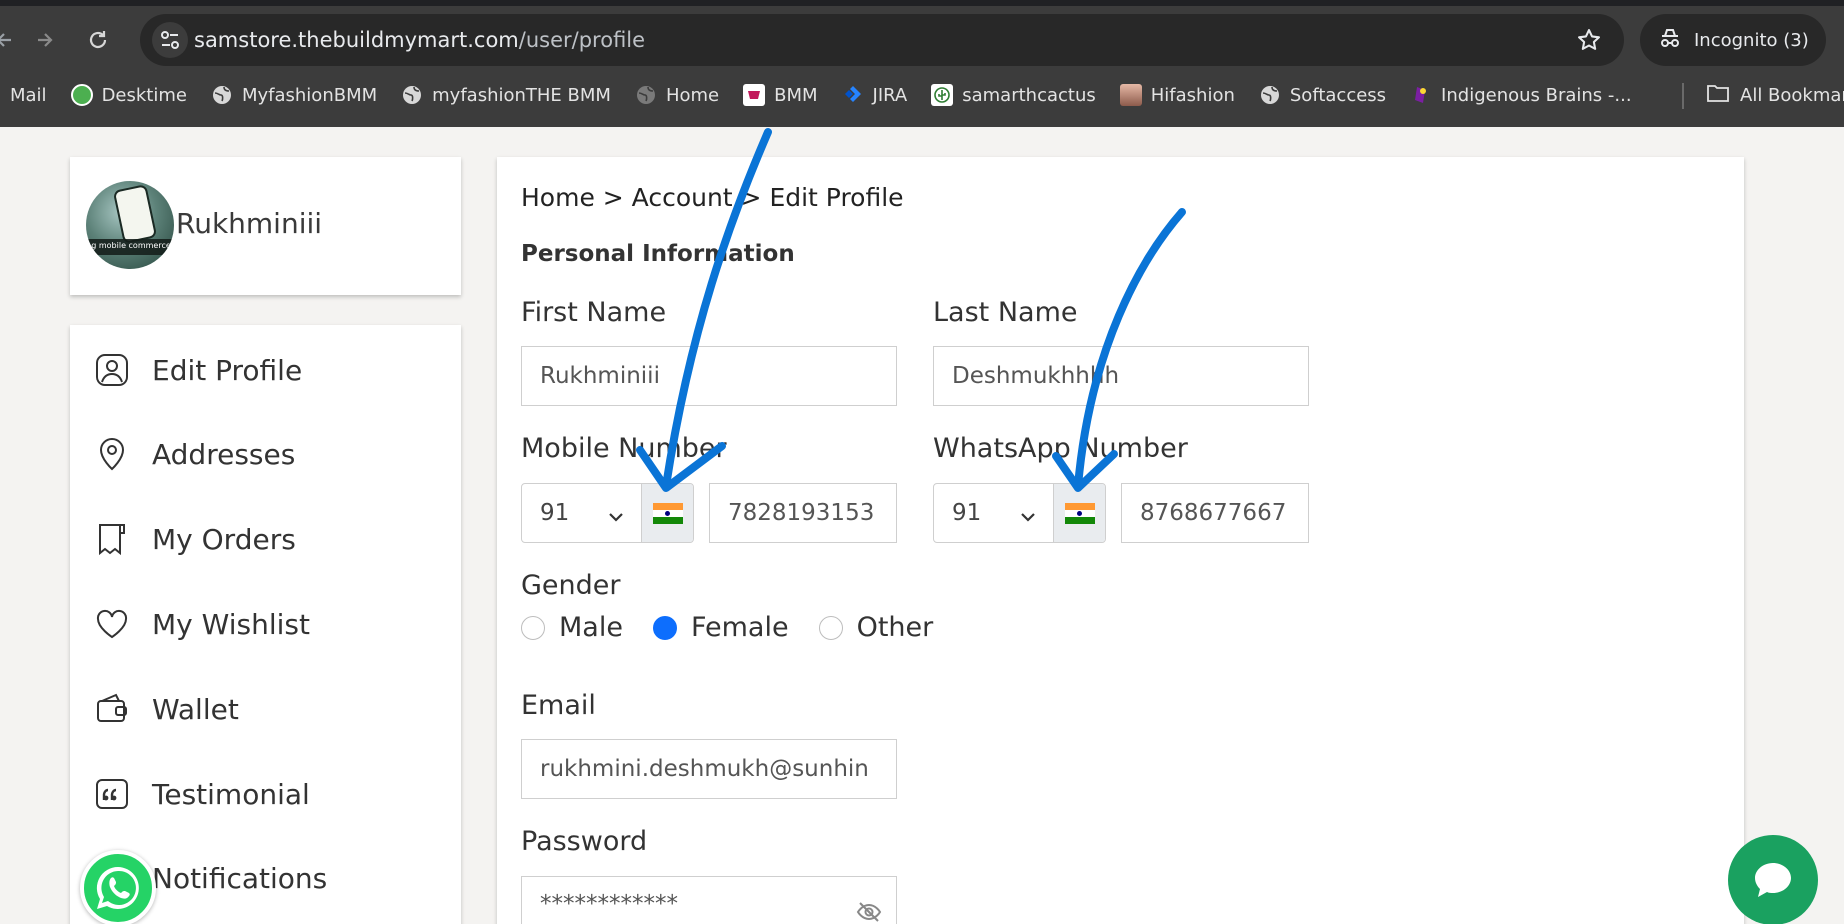 Image resolution: width=1844 pixels, height=924 pixels. Describe the element at coordinates (658, 254) in the screenshot. I see `section-title: Personal Information` at that location.